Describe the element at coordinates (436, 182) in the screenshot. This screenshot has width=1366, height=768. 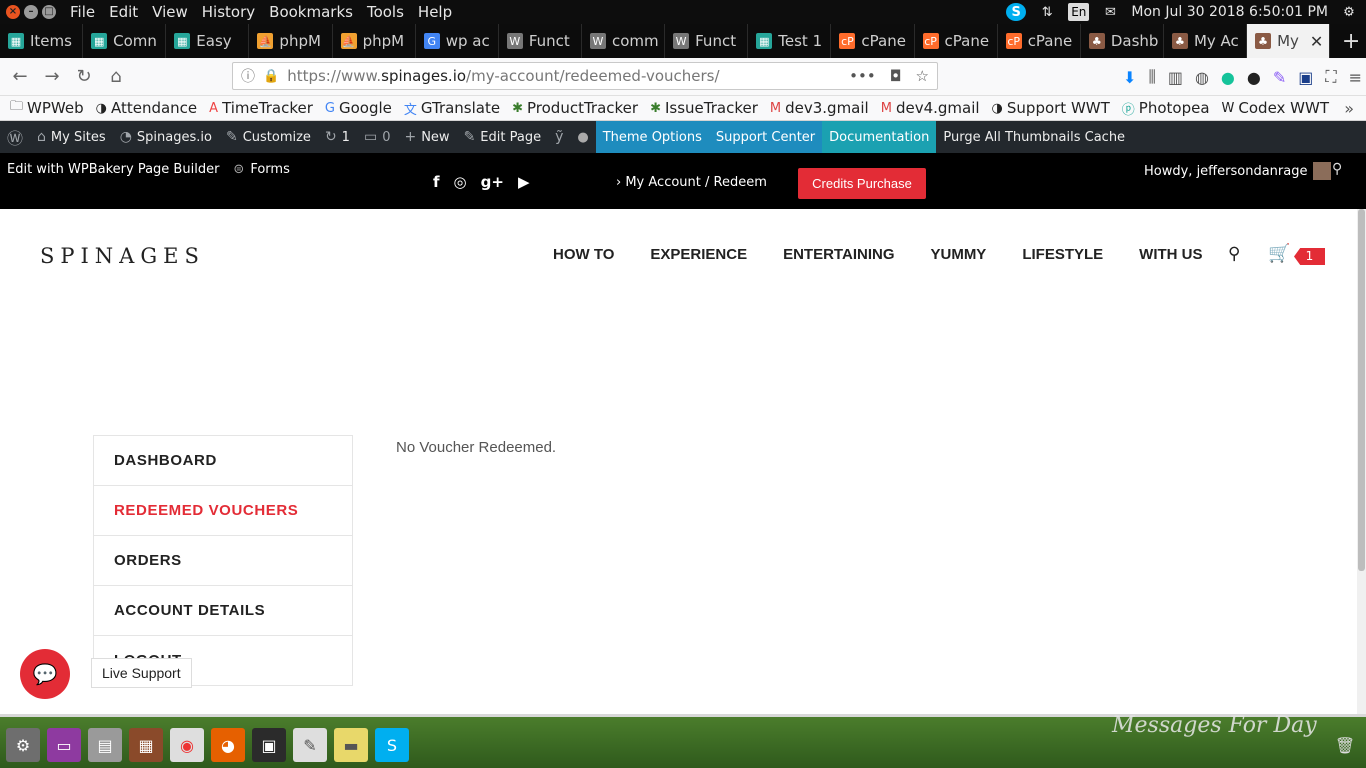
I see `facebook-icon: f` at that location.